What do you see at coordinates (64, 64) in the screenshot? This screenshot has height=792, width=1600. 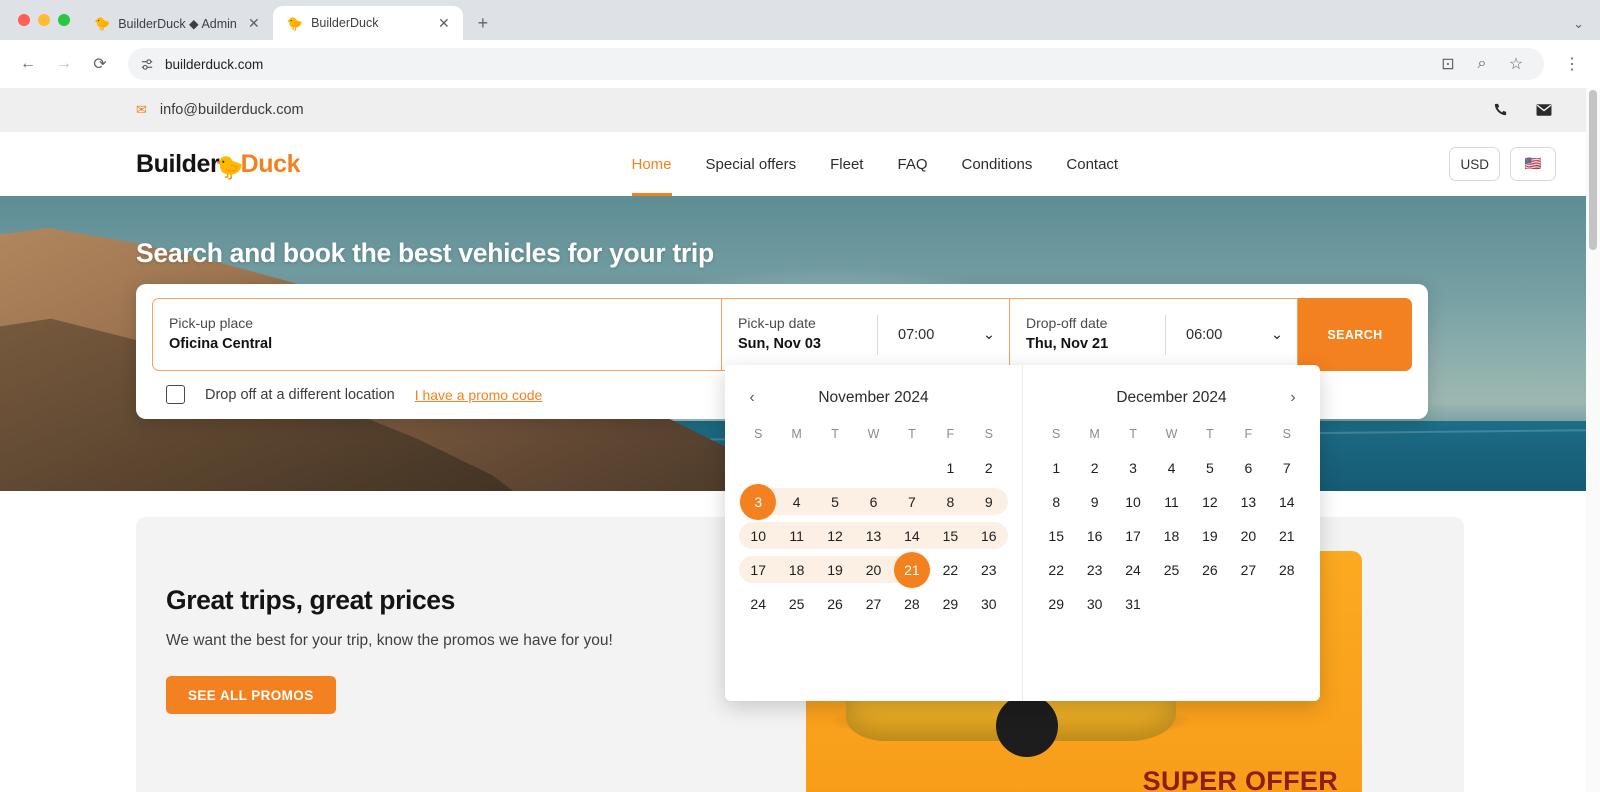 I see `forward-icon: →` at bounding box center [64, 64].